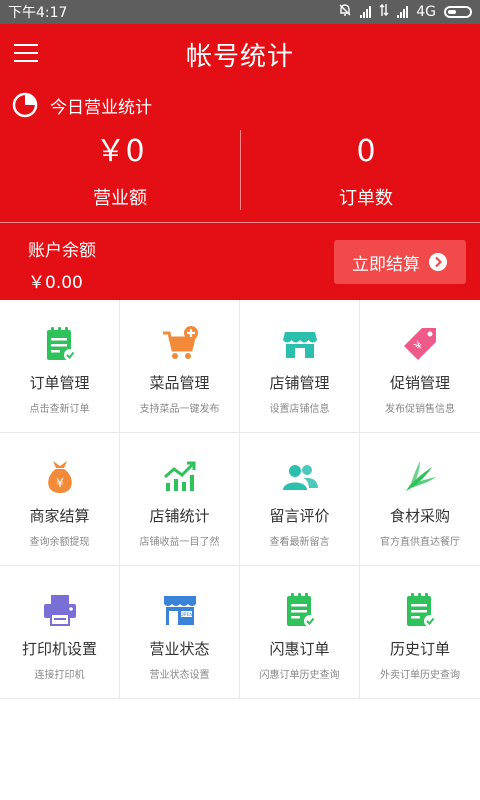  What do you see at coordinates (180, 499) in the screenshot?
I see `menu-item-6: 店铺统计店铺收益一目了然` at bounding box center [180, 499].